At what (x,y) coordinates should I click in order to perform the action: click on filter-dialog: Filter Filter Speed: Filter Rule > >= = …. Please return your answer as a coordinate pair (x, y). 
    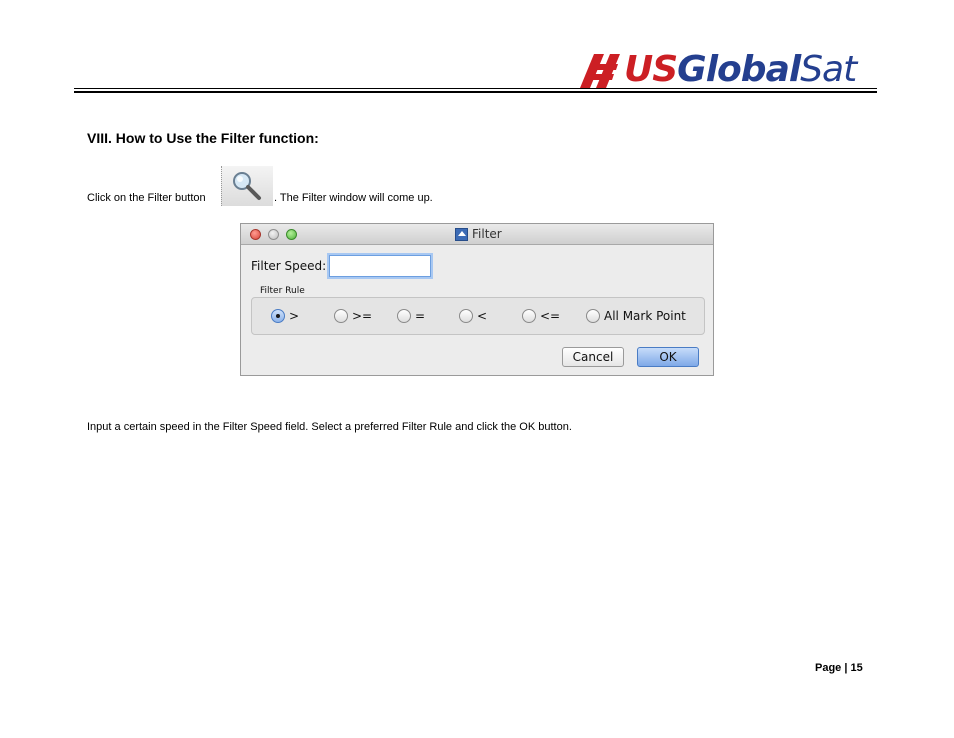
    Looking at the image, I should click on (477, 299).